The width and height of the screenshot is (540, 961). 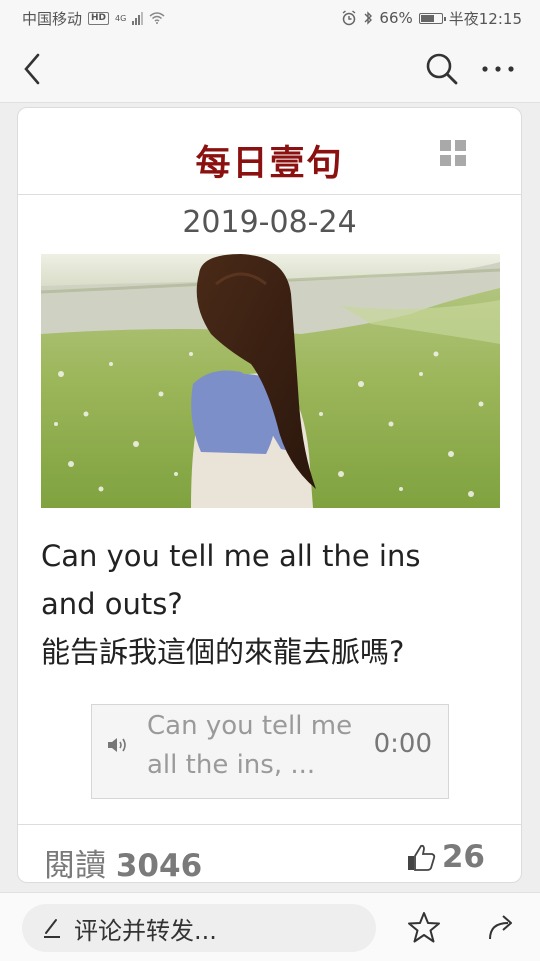 I want to click on back-button, so click(x=32, y=69).